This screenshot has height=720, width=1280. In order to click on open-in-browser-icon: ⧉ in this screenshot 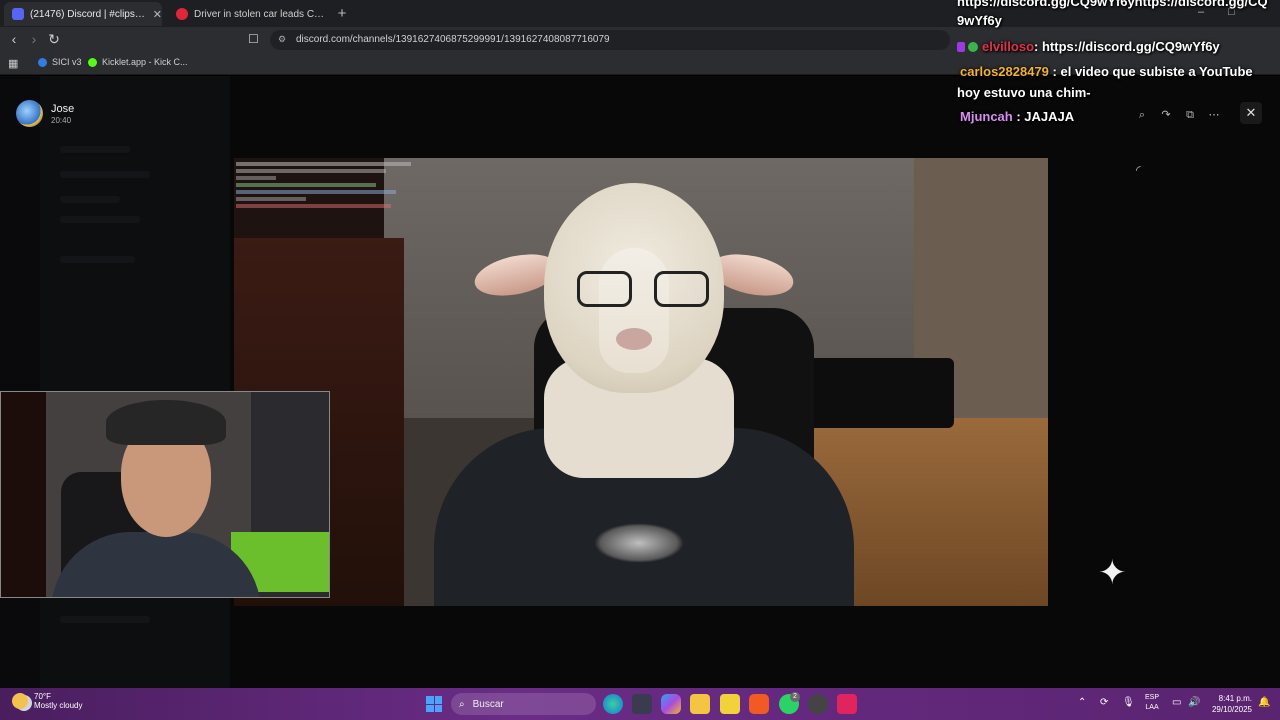, I will do `click(1190, 115)`.